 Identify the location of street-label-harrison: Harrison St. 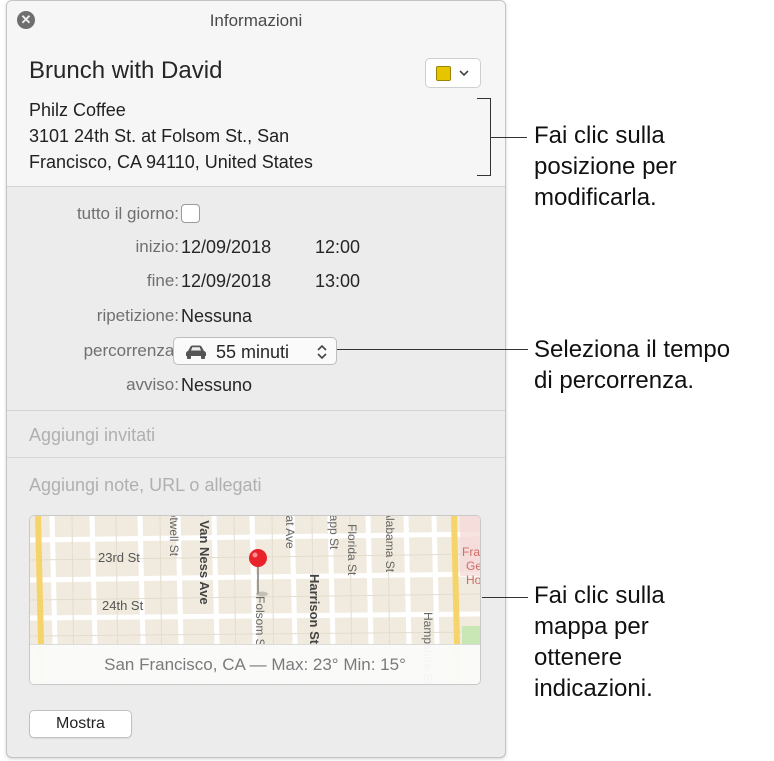
(314, 609).